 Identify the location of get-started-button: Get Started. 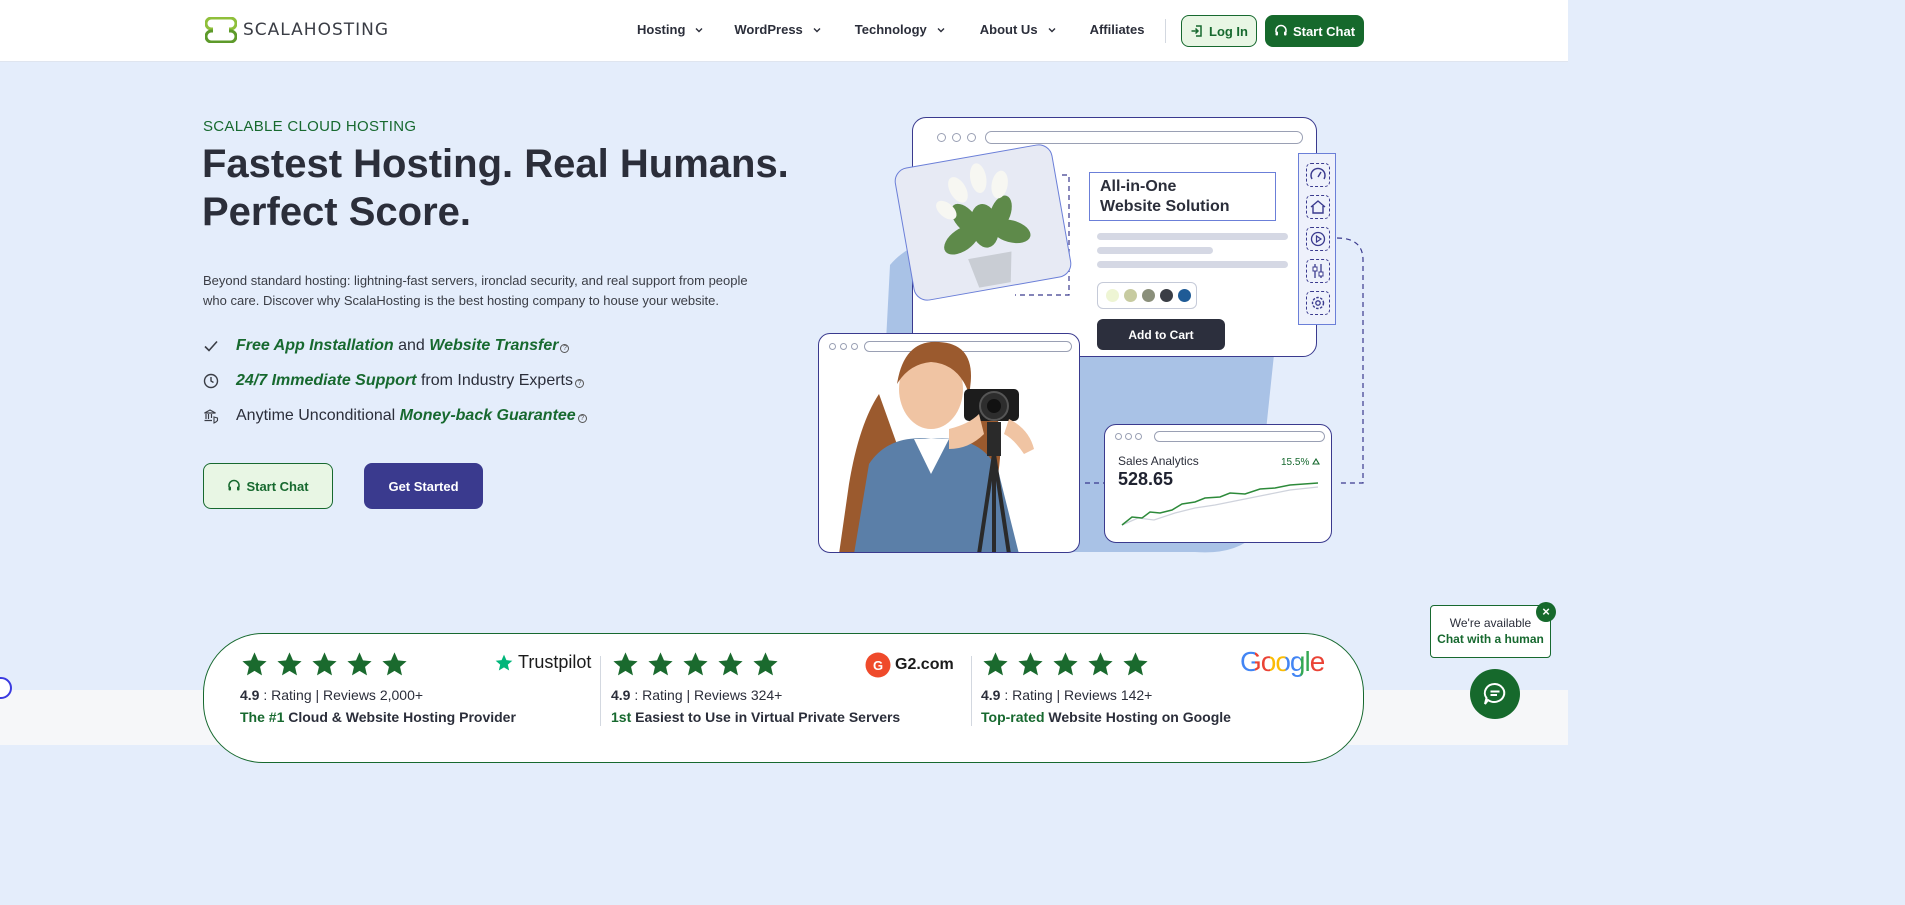
(423, 486).